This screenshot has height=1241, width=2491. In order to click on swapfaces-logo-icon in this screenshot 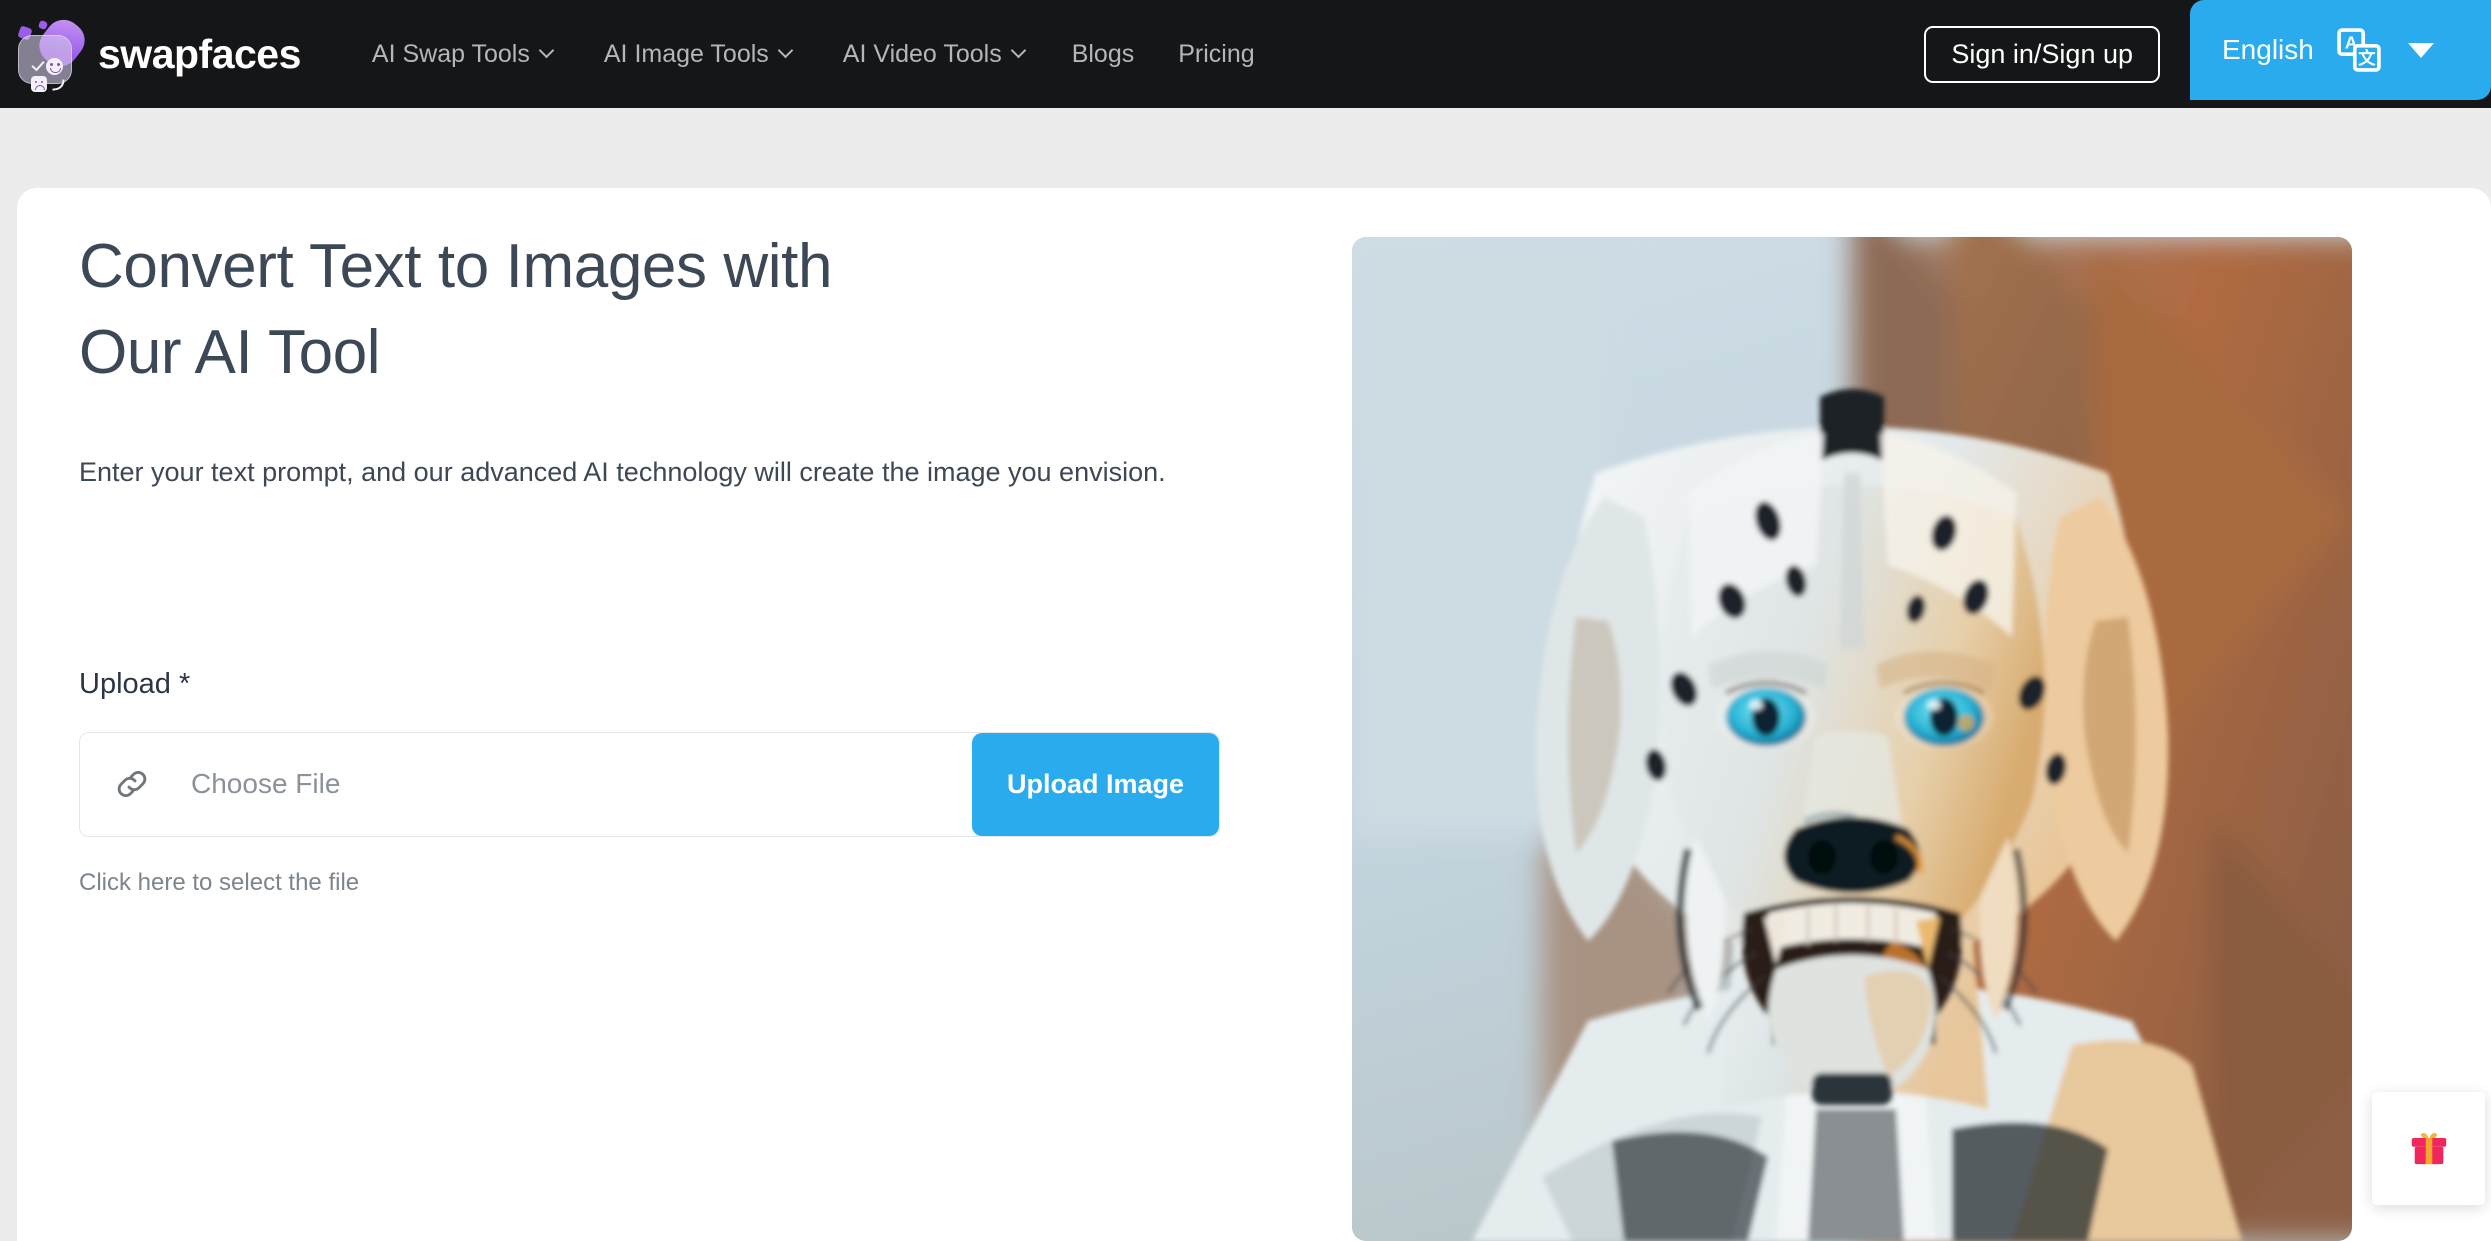, I will do `click(52, 52)`.